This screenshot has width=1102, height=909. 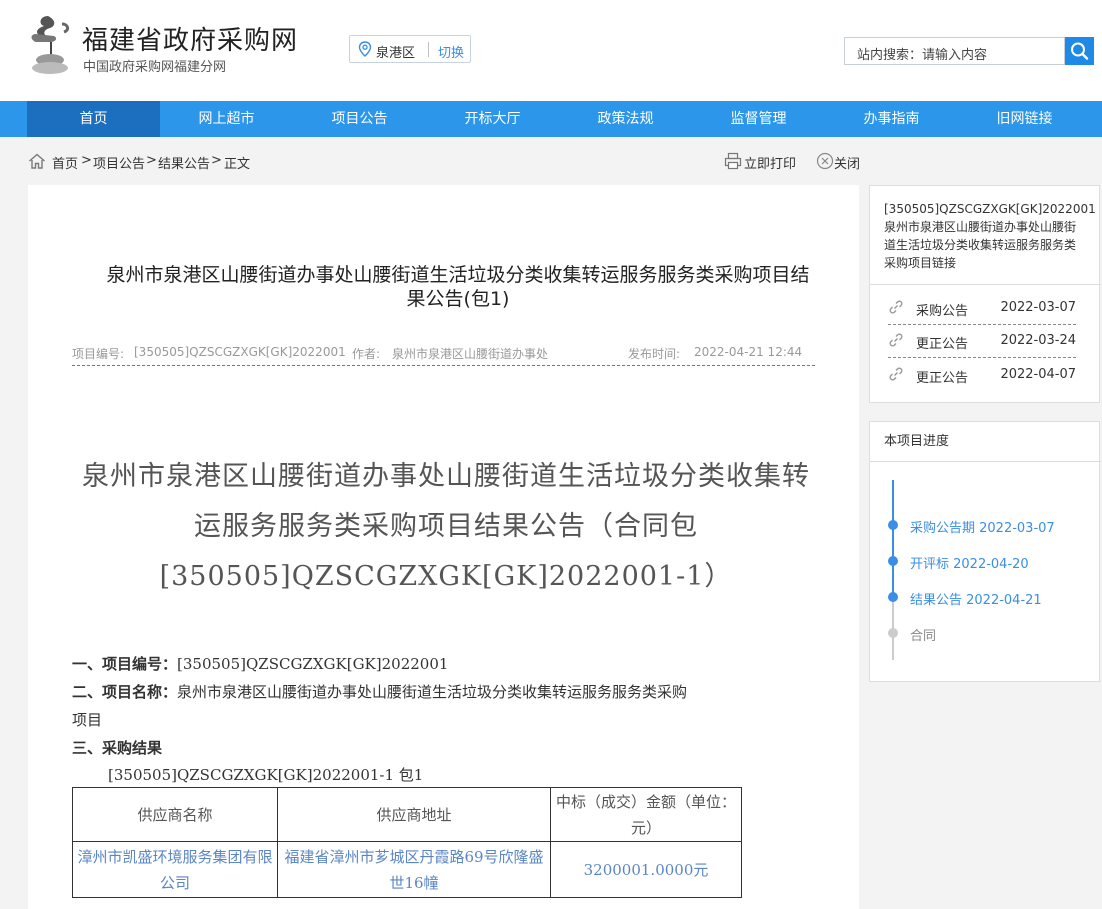 What do you see at coordinates (985, 442) in the screenshot?
I see `progress-heading: 本项目进度` at bounding box center [985, 442].